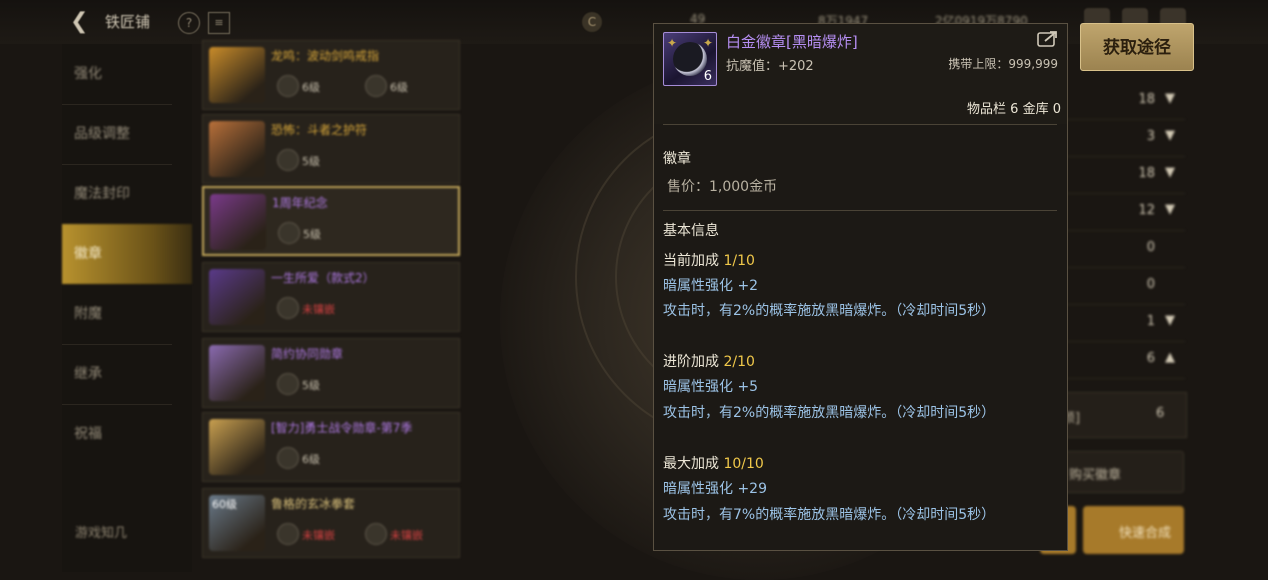 This screenshot has height=580, width=1268. I want to click on item-row: [智力]勇士战令勋章-第7季 6级, so click(331, 447).